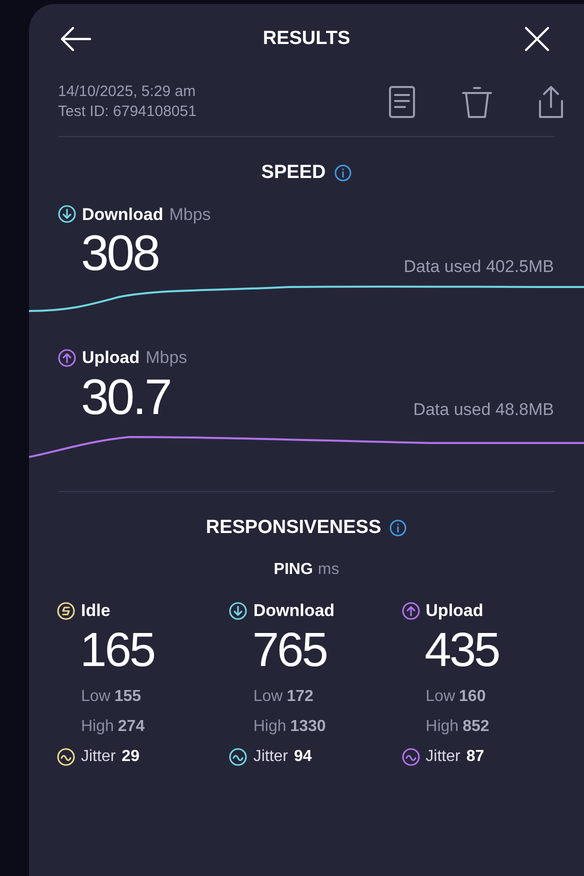 The width and height of the screenshot is (584, 876). Describe the element at coordinates (294, 528) in the screenshot. I see `section-title: RESPONSIVENESS` at that location.